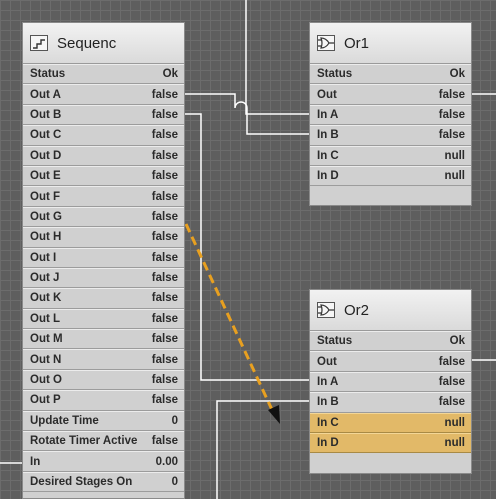 Image resolution: width=496 pixels, height=499 pixels. What do you see at coordinates (166, 461) in the screenshot?
I see `slot-value: 0.00` at bounding box center [166, 461].